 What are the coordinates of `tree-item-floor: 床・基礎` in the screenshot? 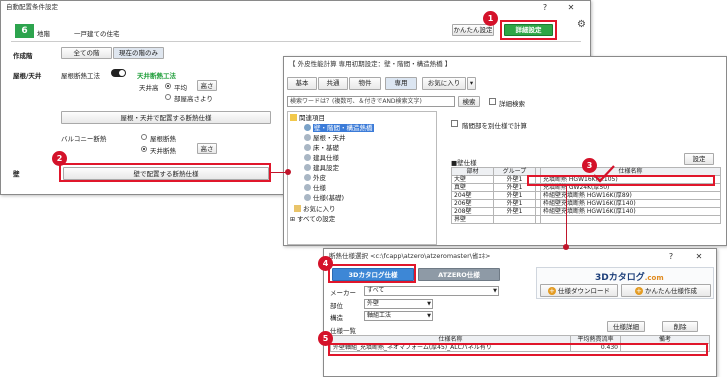 It's located at (321, 148).